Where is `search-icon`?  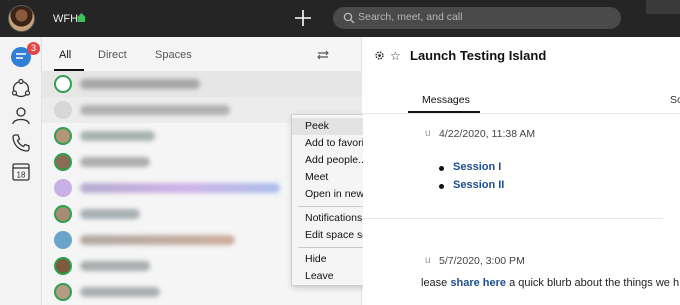
search-icon is located at coordinates (349, 18).